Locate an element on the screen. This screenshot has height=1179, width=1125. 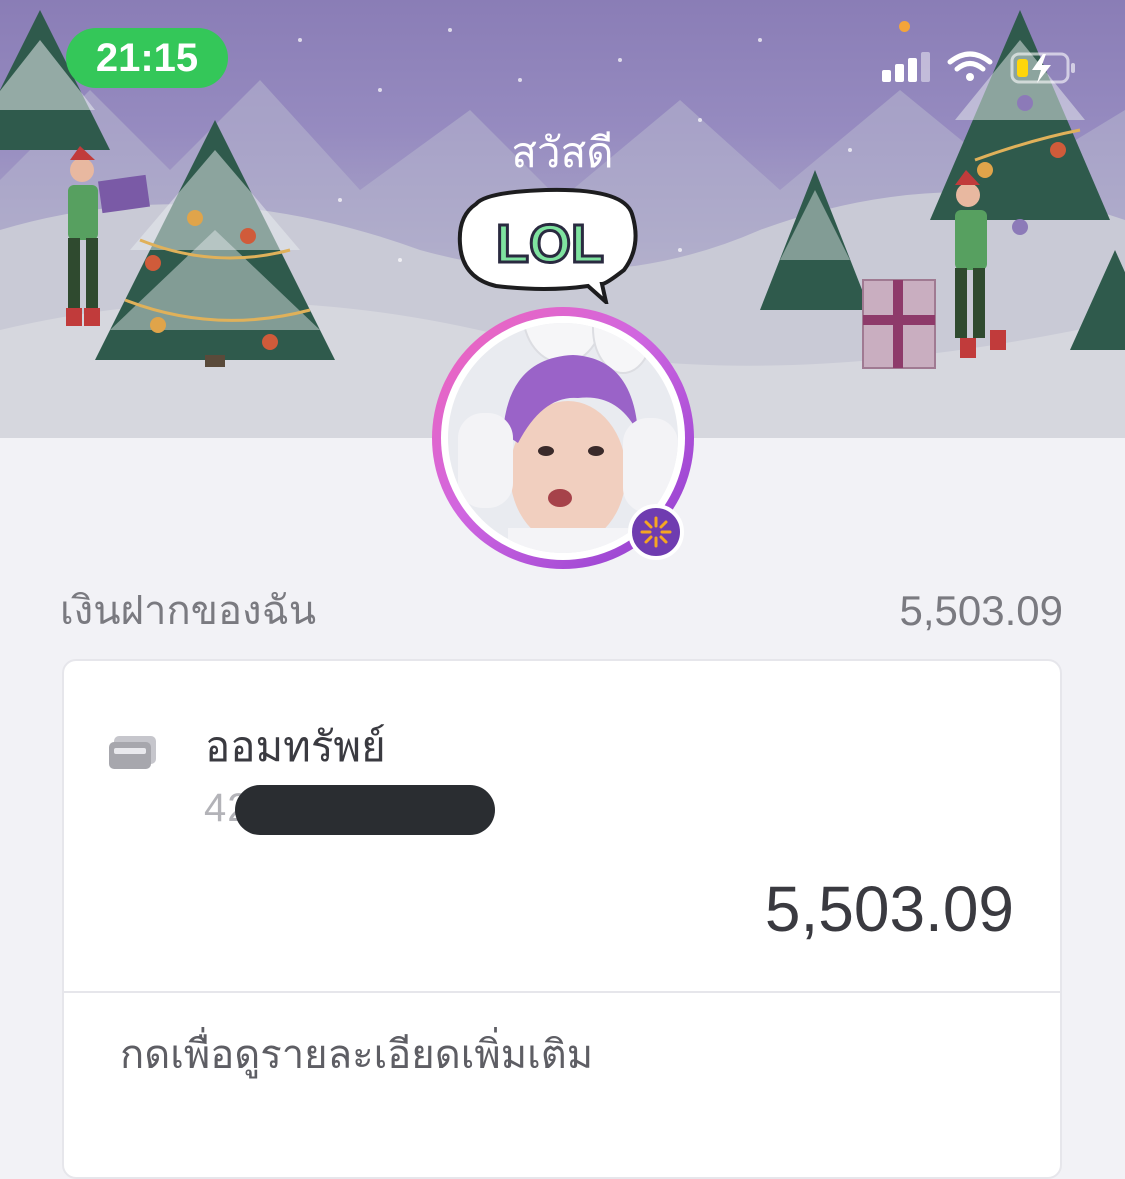
sticker-text: LOL is located at coordinates (550, 244).